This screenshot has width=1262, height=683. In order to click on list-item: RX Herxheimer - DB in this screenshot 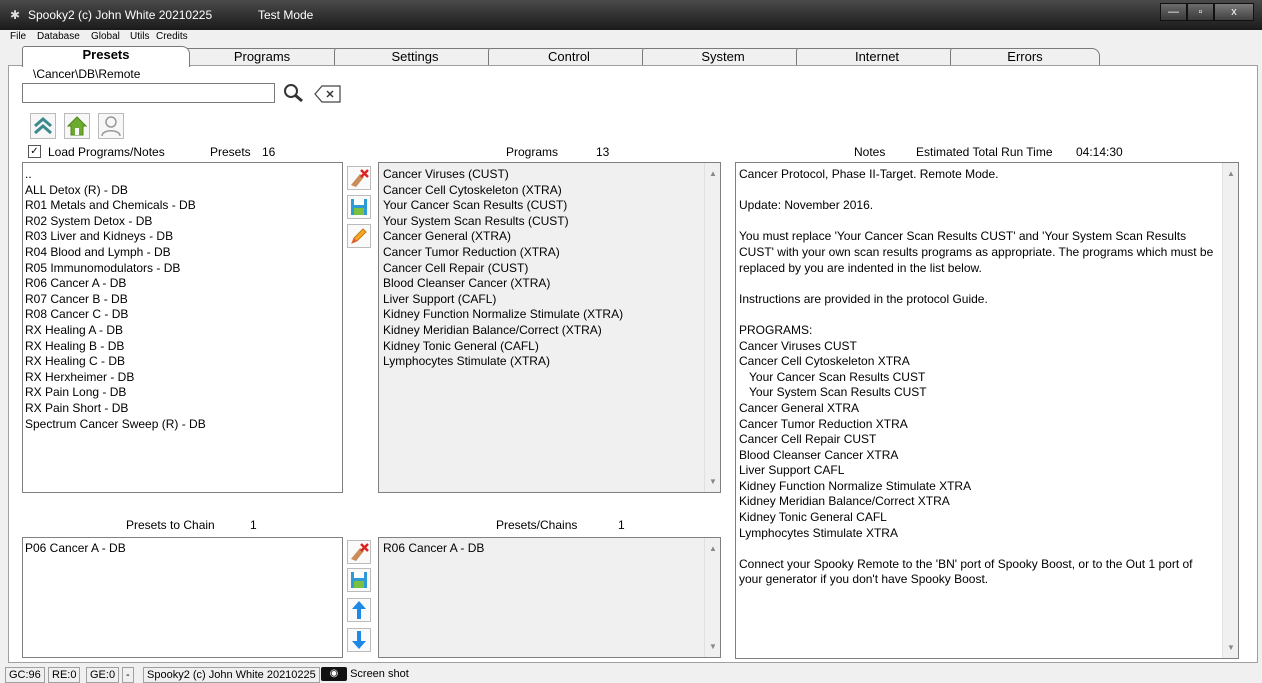, I will do `click(182, 378)`.